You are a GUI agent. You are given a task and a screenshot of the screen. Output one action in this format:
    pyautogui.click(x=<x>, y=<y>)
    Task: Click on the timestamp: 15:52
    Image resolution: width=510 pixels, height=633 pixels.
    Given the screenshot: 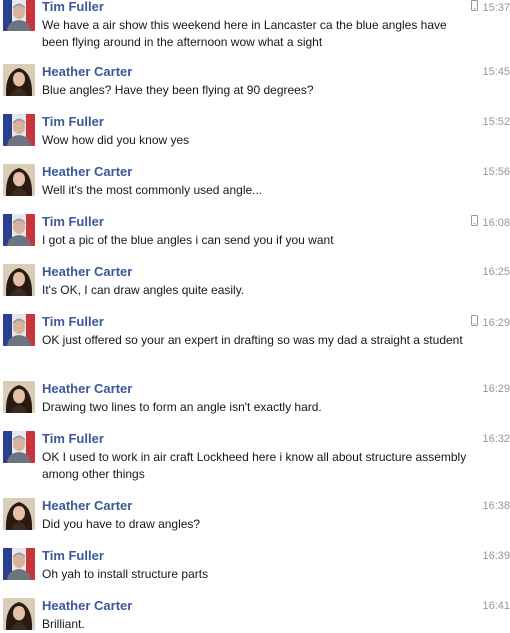 What is the action you would take?
    pyautogui.click(x=496, y=122)
    